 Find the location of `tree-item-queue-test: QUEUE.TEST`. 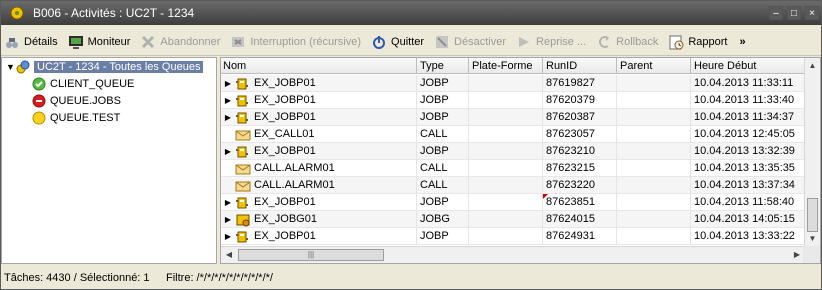

tree-item-queue-test: QUEUE.TEST is located at coordinates (76, 118).